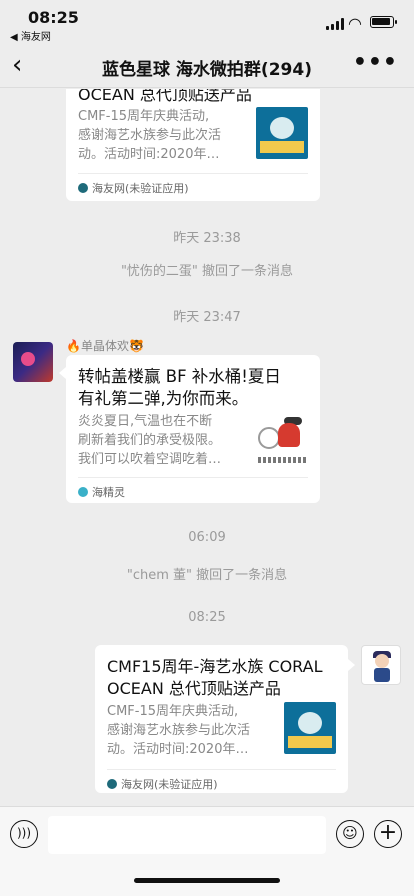 The width and height of the screenshot is (414, 896). Describe the element at coordinates (388, 834) in the screenshot. I see `plus-icon: +` at that location.